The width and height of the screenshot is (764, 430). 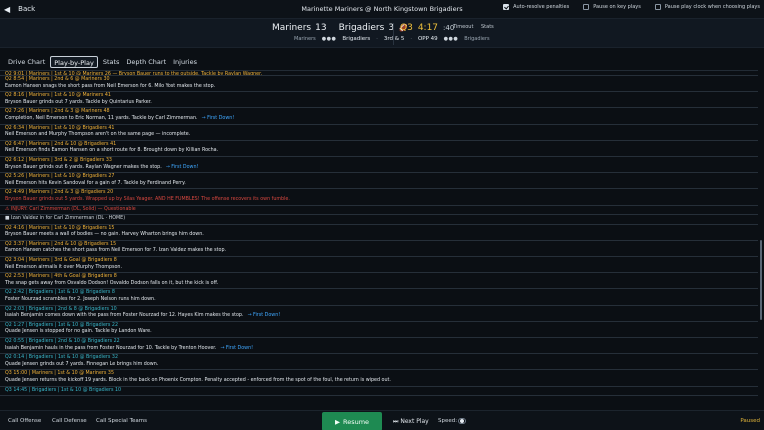 I want to click on game-clock: Q3 4:17 :40, so click(x=427, y=28).